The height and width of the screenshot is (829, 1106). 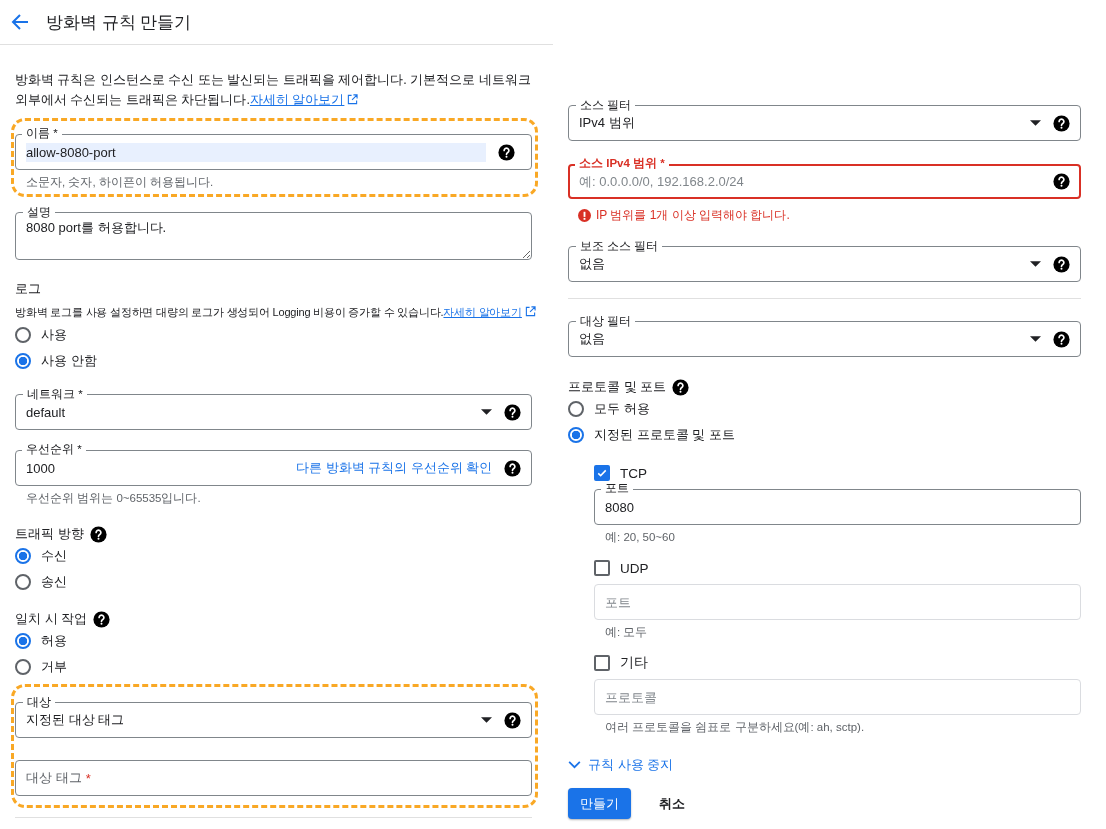 I want to click on port-input: 8080, so click(x=837, y=507).